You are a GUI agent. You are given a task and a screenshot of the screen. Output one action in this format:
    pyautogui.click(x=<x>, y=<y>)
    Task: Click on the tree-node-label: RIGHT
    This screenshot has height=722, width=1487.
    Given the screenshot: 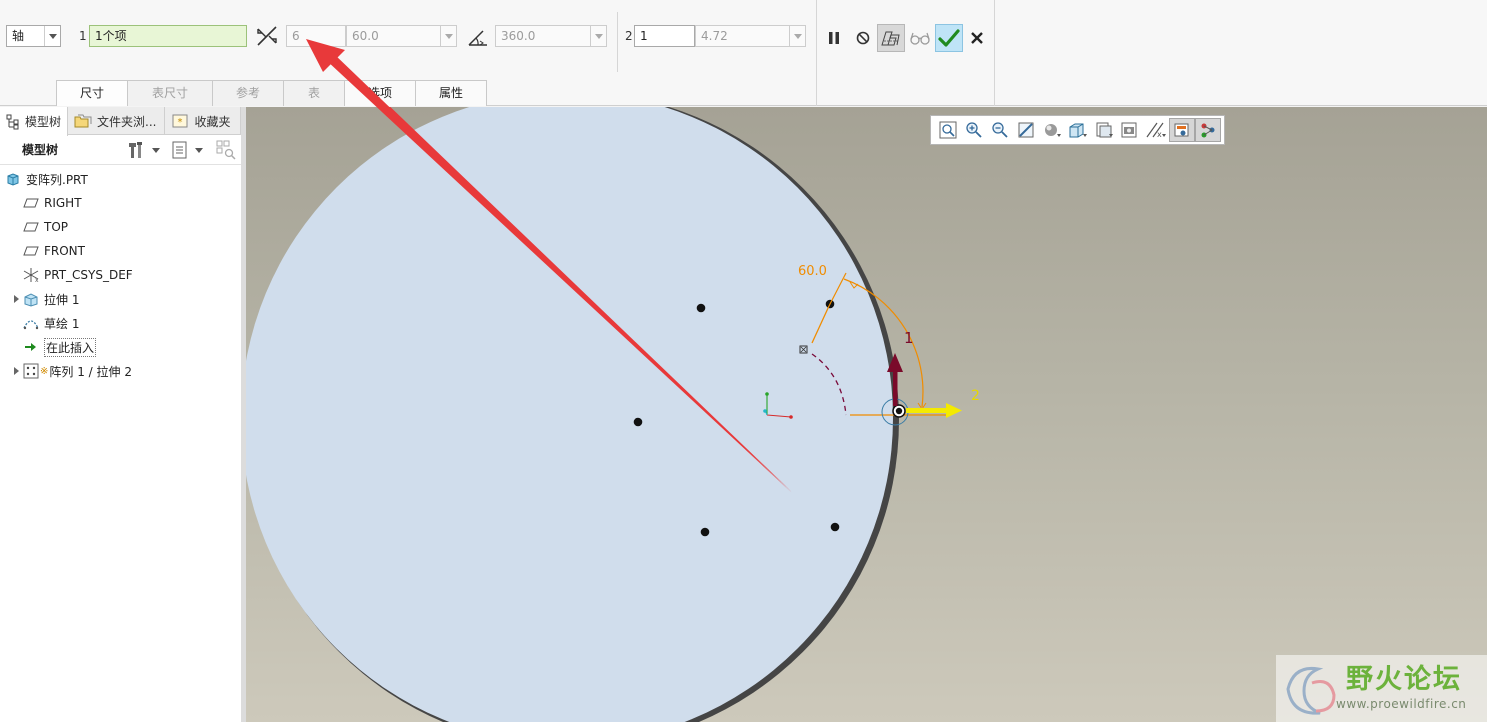 What is the action you would take?
    pyautogui.click(x=63, y=203)
    